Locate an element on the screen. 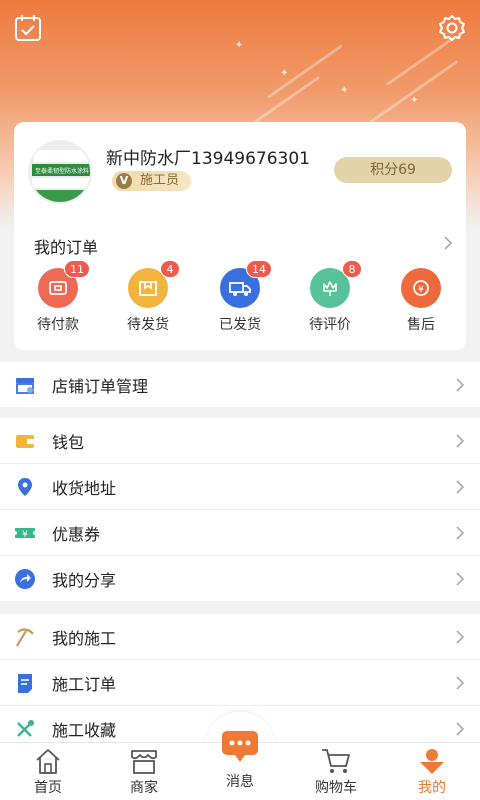 The width and height of the screenshot is (480, 800). user-name: 新中防水厂13949676301 is located at coordinates (208, 159).